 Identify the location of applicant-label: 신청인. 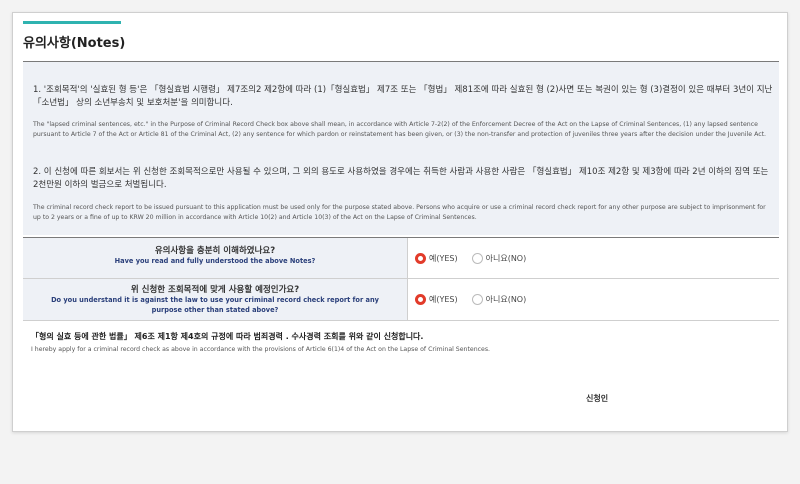
(597, 398).